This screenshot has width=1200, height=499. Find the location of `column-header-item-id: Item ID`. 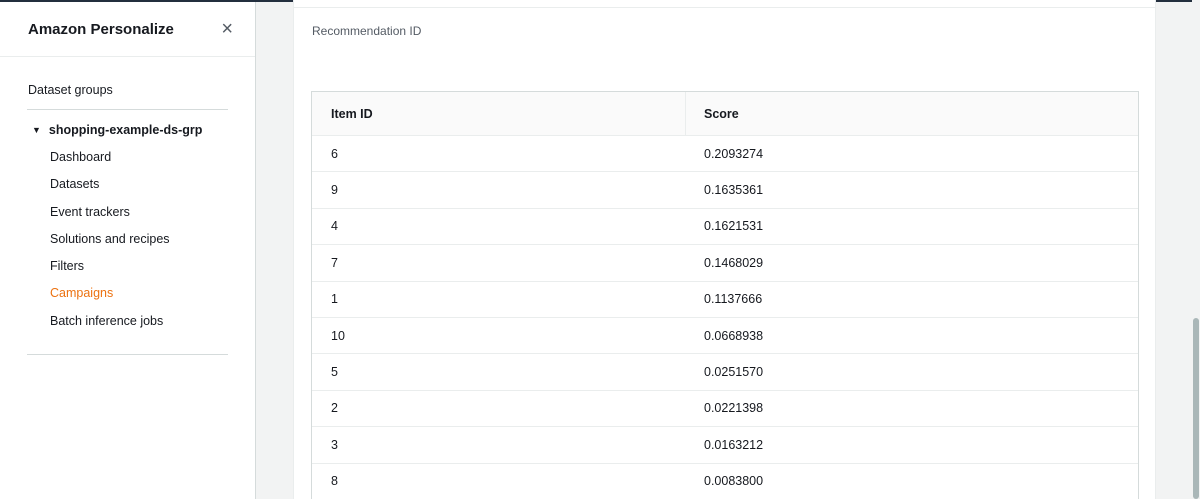

column-header-item-id: Item ID is located at coordinates (499, 113).